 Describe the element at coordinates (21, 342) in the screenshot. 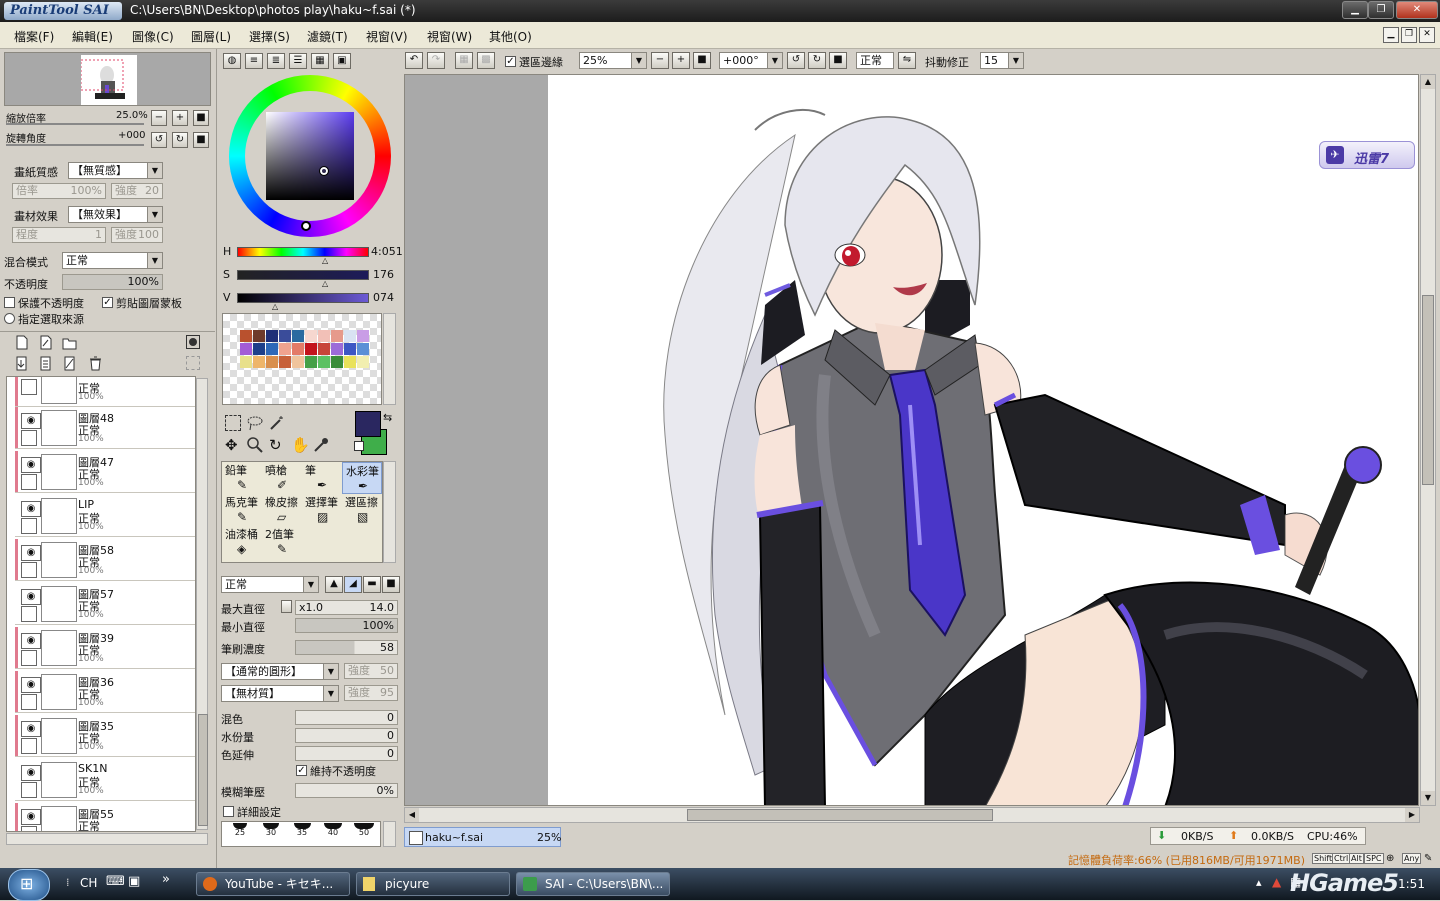

I see `new-layer-icon` at that location.